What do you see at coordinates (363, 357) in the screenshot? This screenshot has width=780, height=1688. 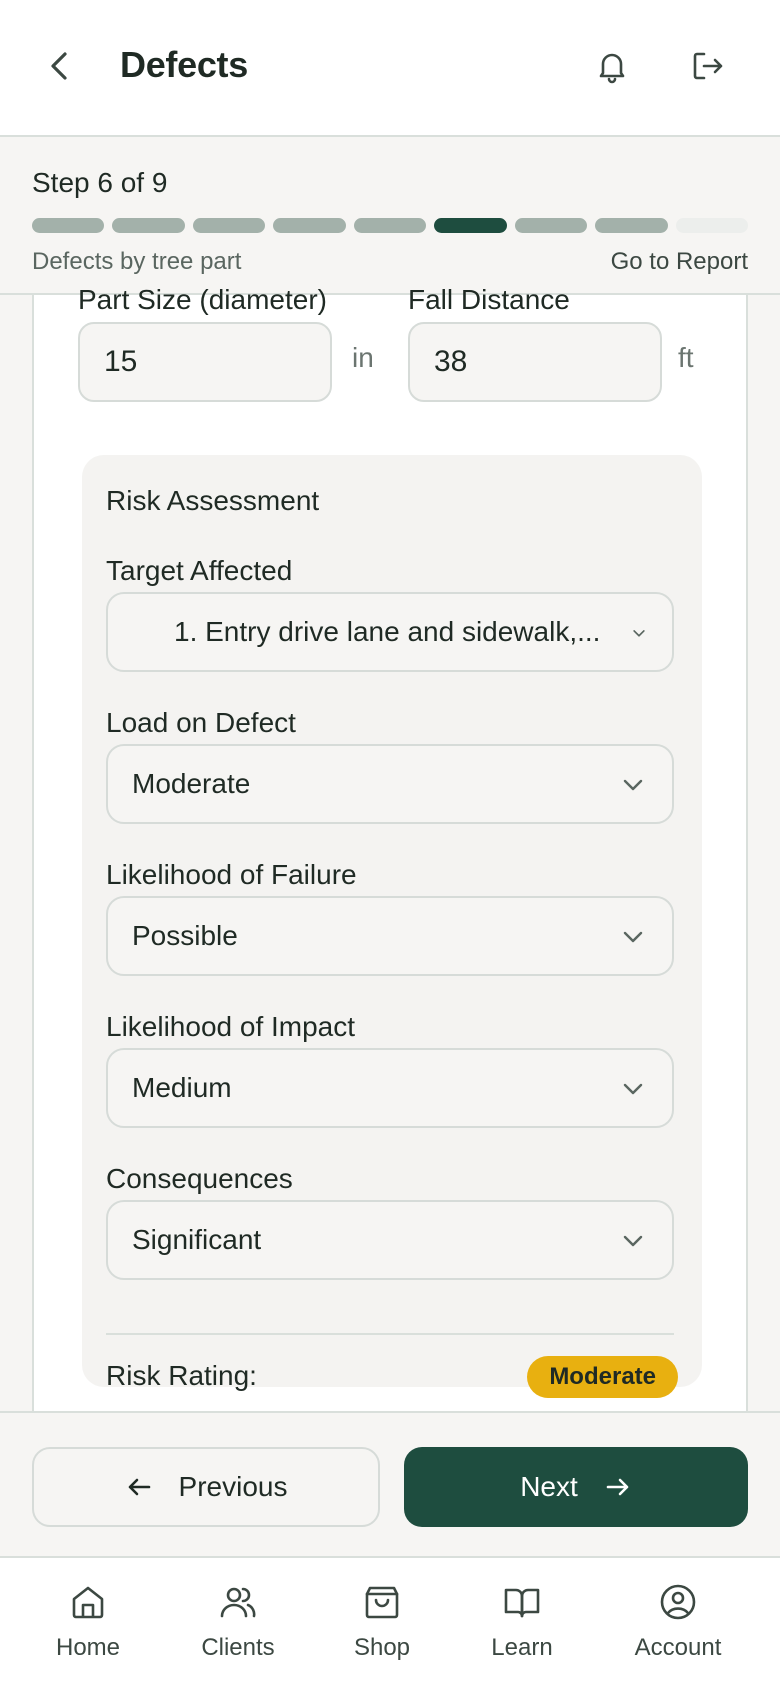 I see `part-size-unit: in` at bounding box center [363, 357].